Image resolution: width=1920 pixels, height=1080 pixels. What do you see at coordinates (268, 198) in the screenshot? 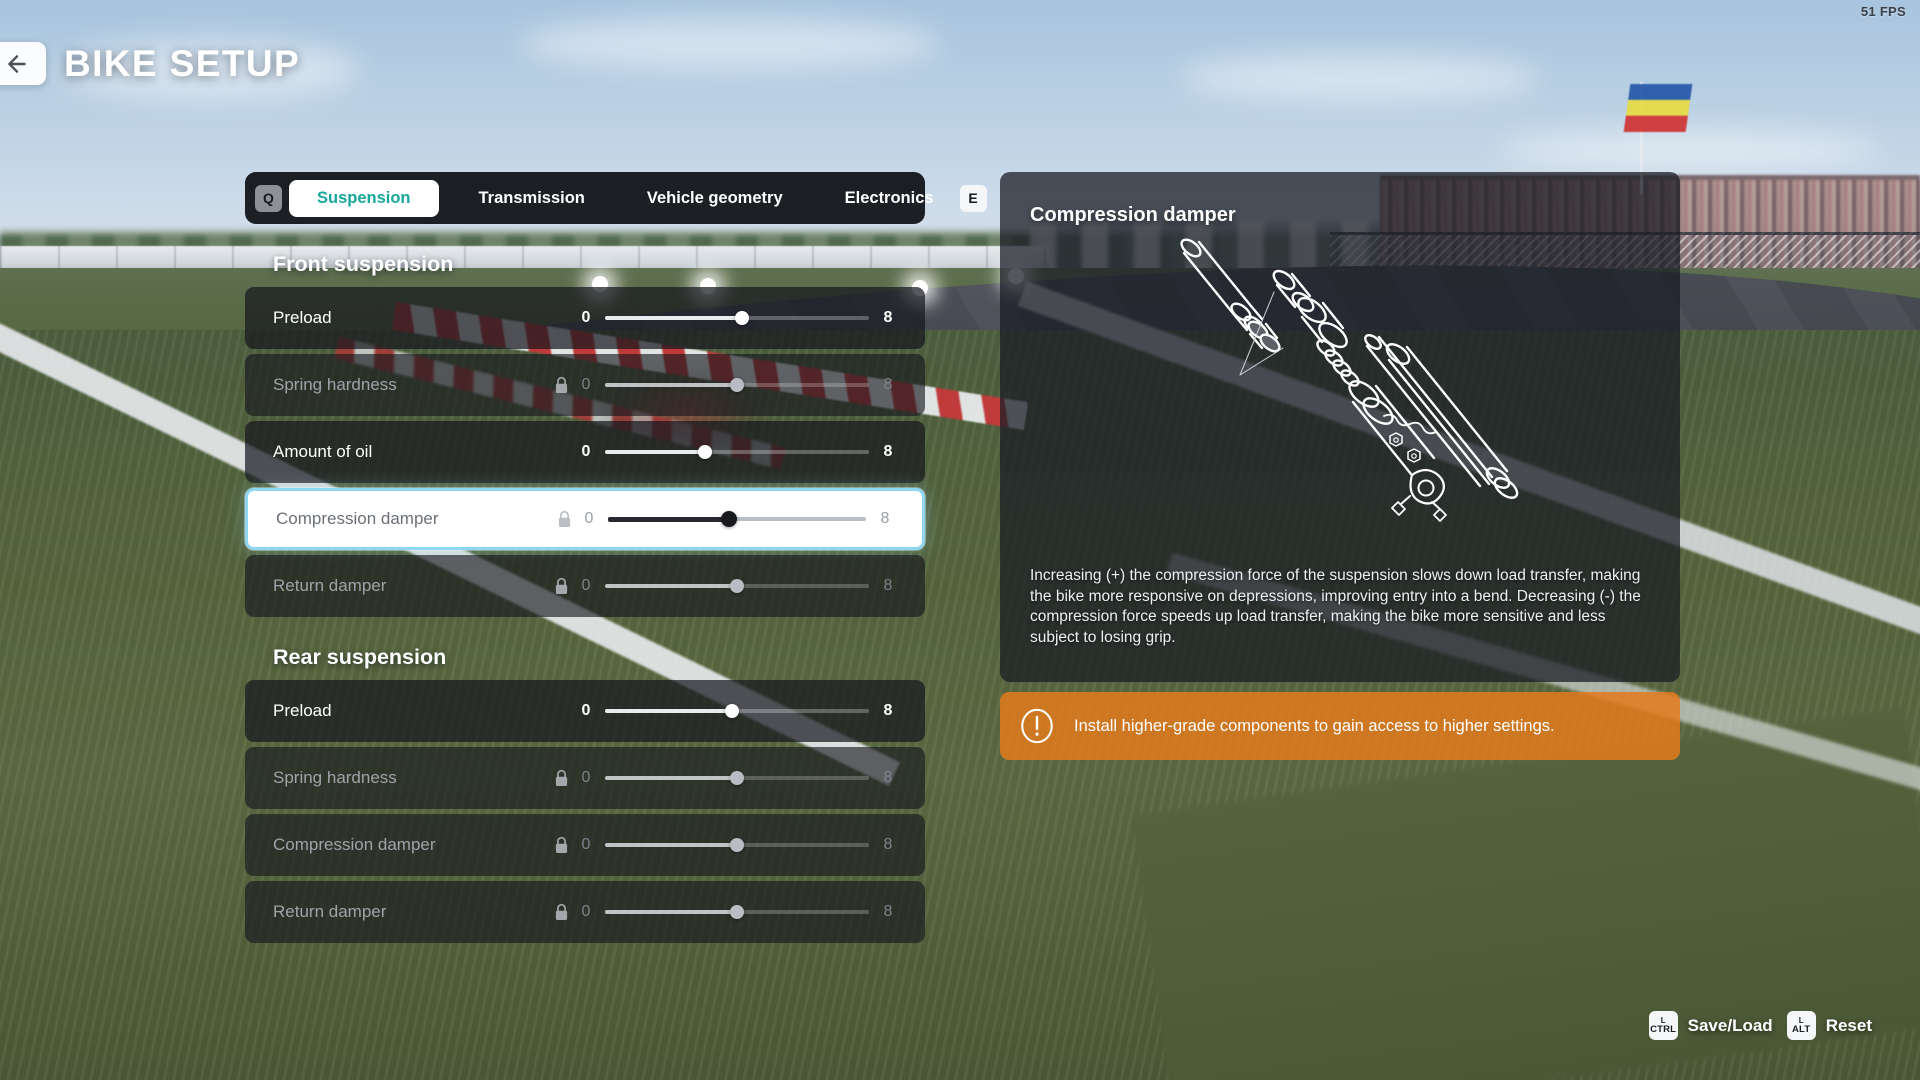
I see `prev-tab-key-hint: Q` at bounding box center [268, 198].